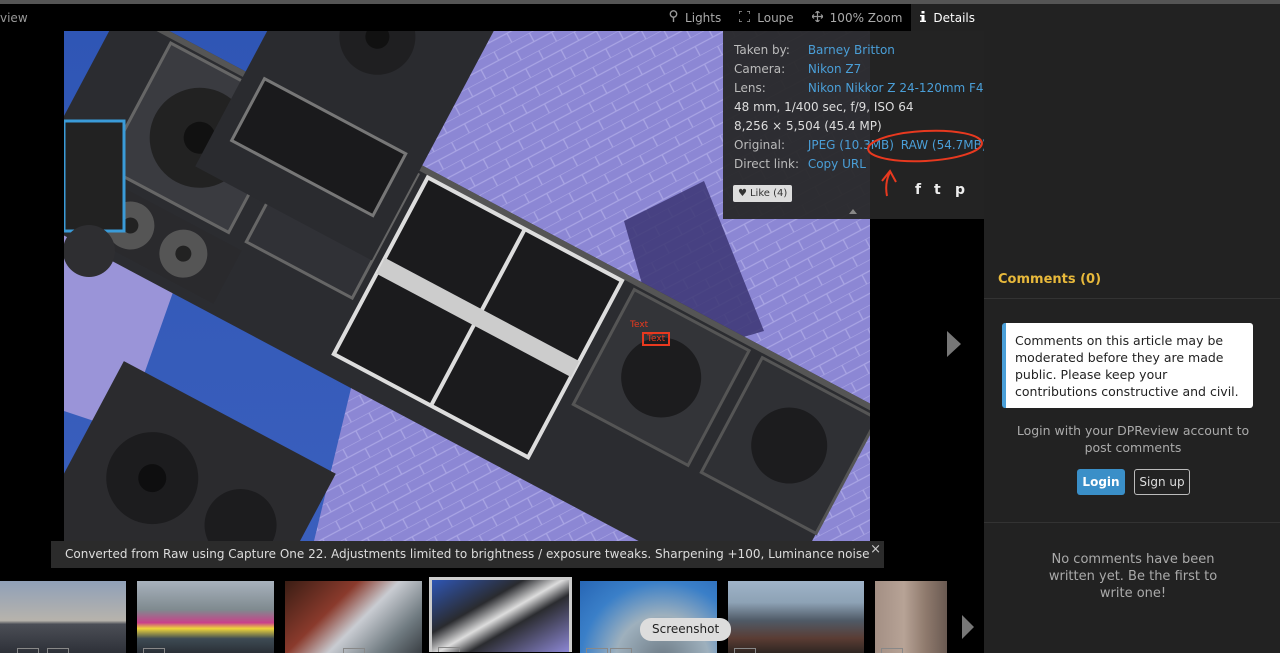 This screenshot has width=1280, height=653. I want to click on direct-link-label: Direct link:, so click(767, 164).